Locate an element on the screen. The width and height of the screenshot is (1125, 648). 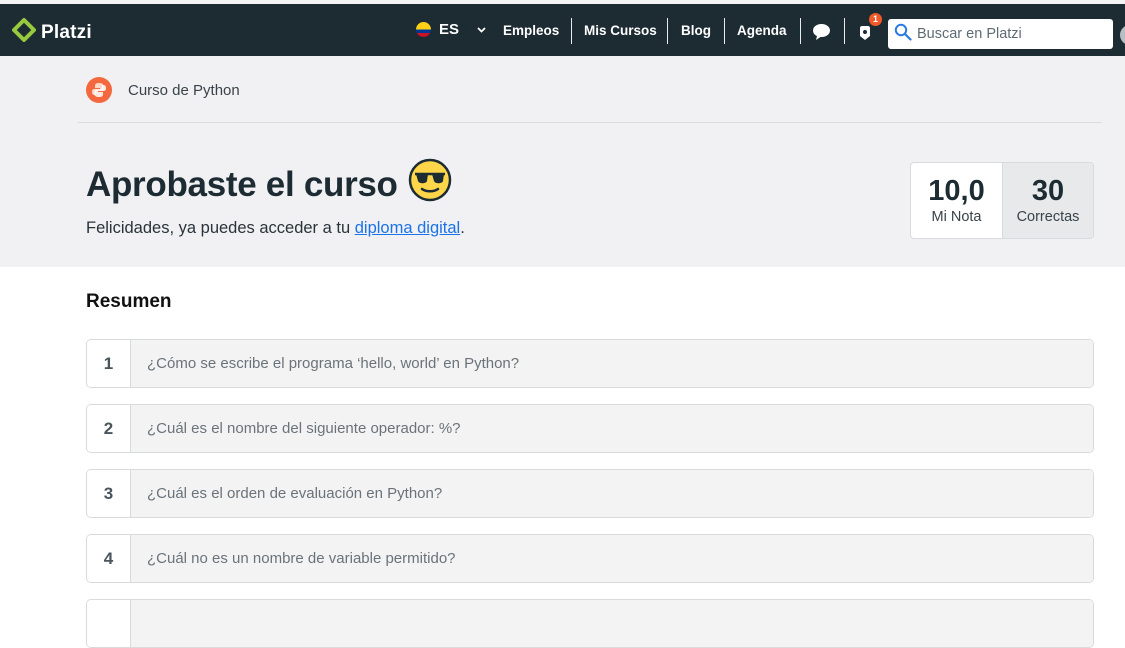
page-title: Aprobaste el curso is located at coordinates (269, 184).